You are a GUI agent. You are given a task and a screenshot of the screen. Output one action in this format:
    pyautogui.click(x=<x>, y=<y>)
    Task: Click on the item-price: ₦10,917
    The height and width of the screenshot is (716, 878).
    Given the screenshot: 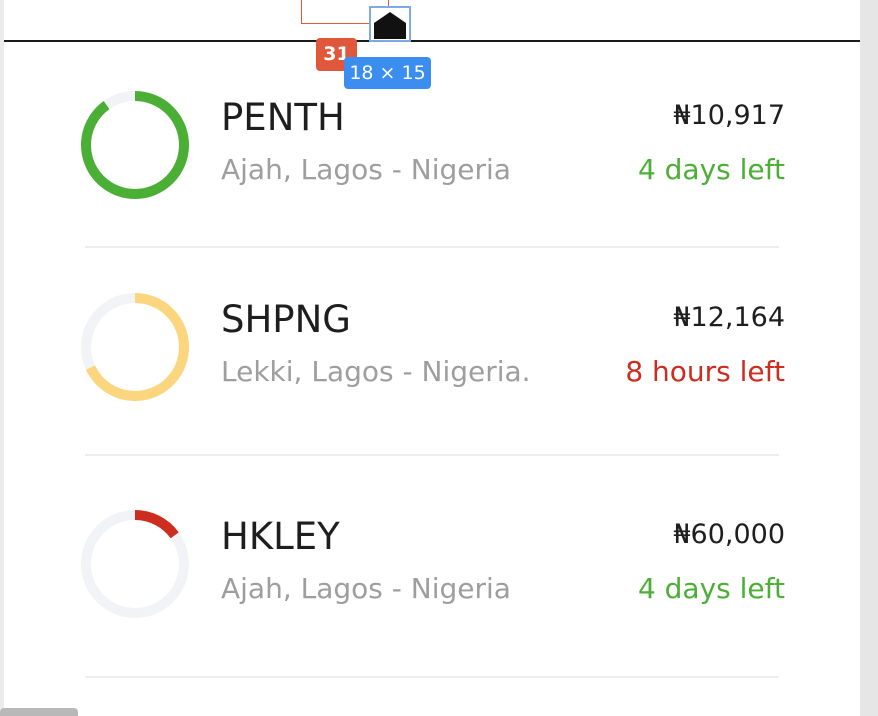 What is the action you would take?
    pyautogui.click(x=729, y=115)
    